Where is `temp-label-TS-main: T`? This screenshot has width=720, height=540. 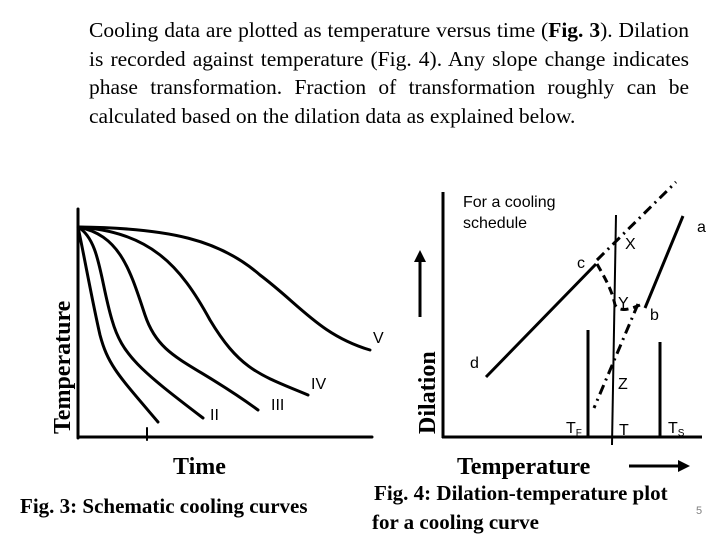 temp-label-TS-main: T is located at coordinates (673, 428).